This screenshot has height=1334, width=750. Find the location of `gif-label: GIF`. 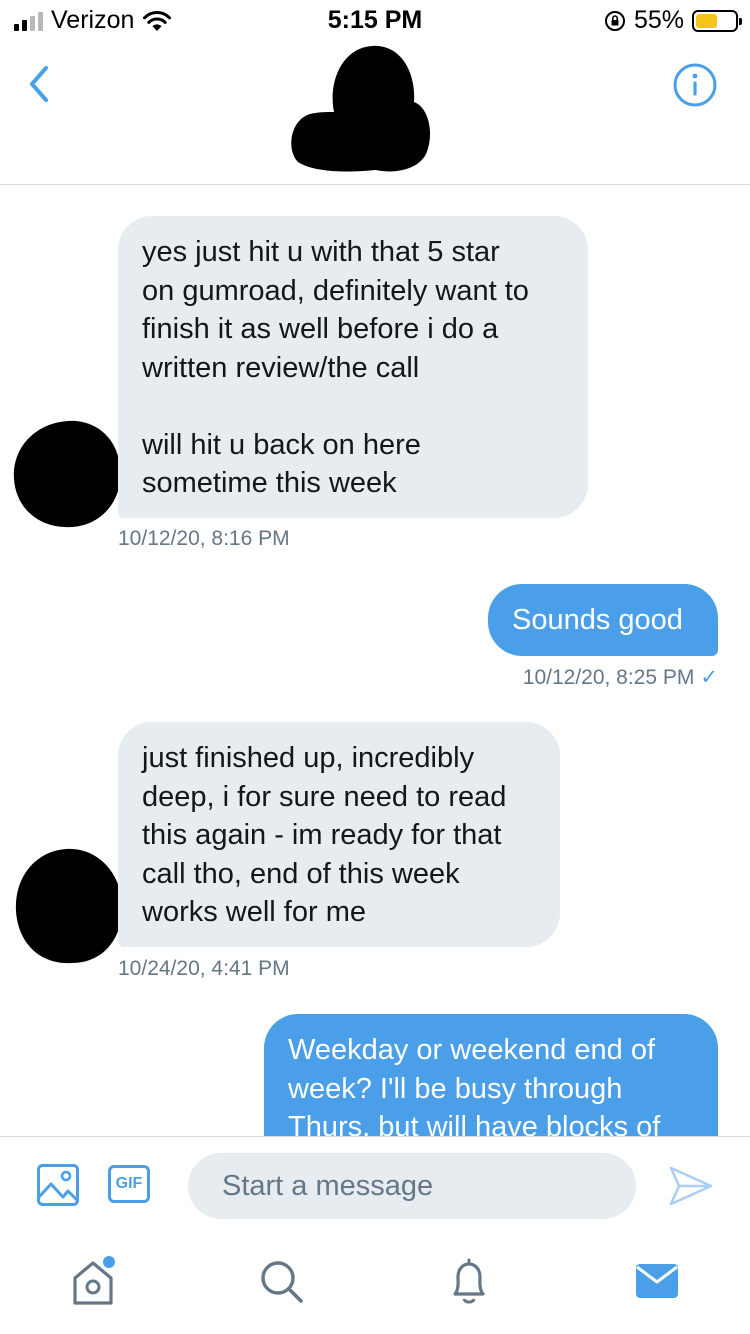

gif-label: GIF is located at coordinates (129, 1183).